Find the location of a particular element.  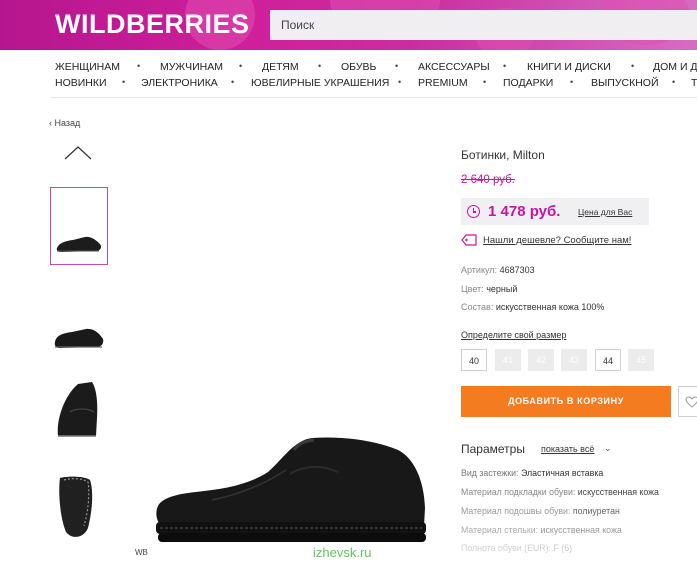

add-to-cart-button: ДОБАВИТЬ В КОРЗИНУ is located at coordinates (566, 401).